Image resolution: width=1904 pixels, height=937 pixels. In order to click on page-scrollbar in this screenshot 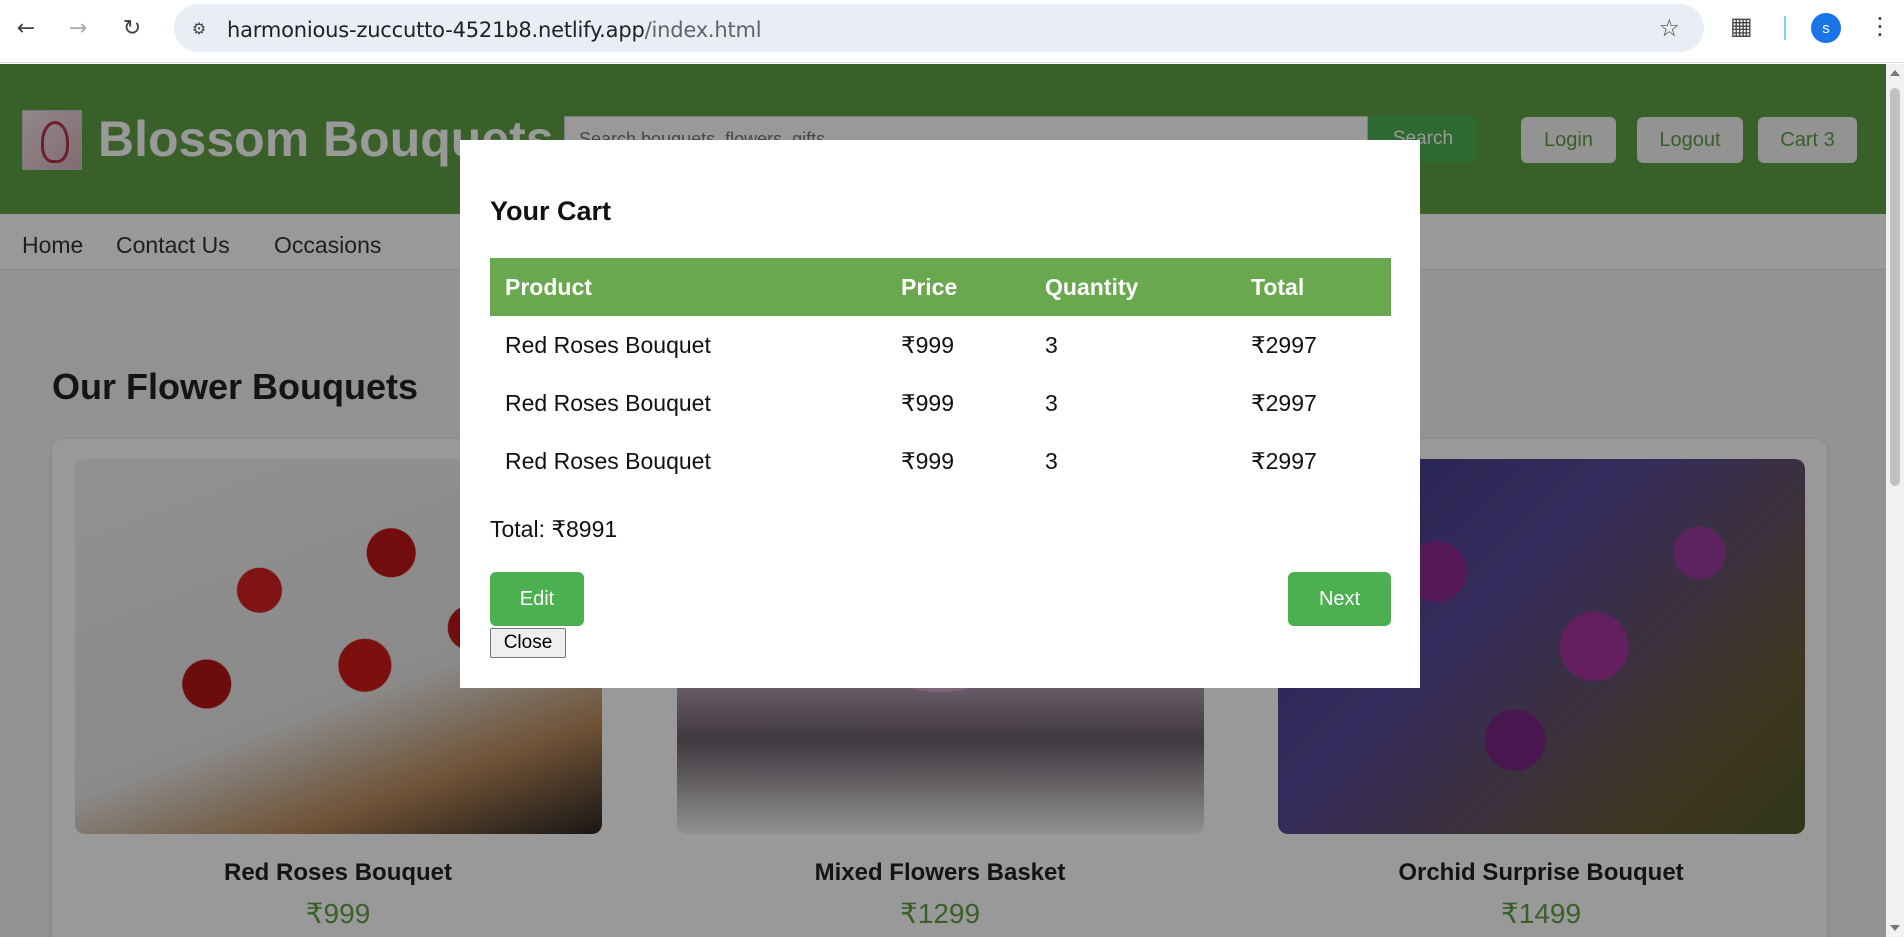, I will do `click(1895, 500)`.